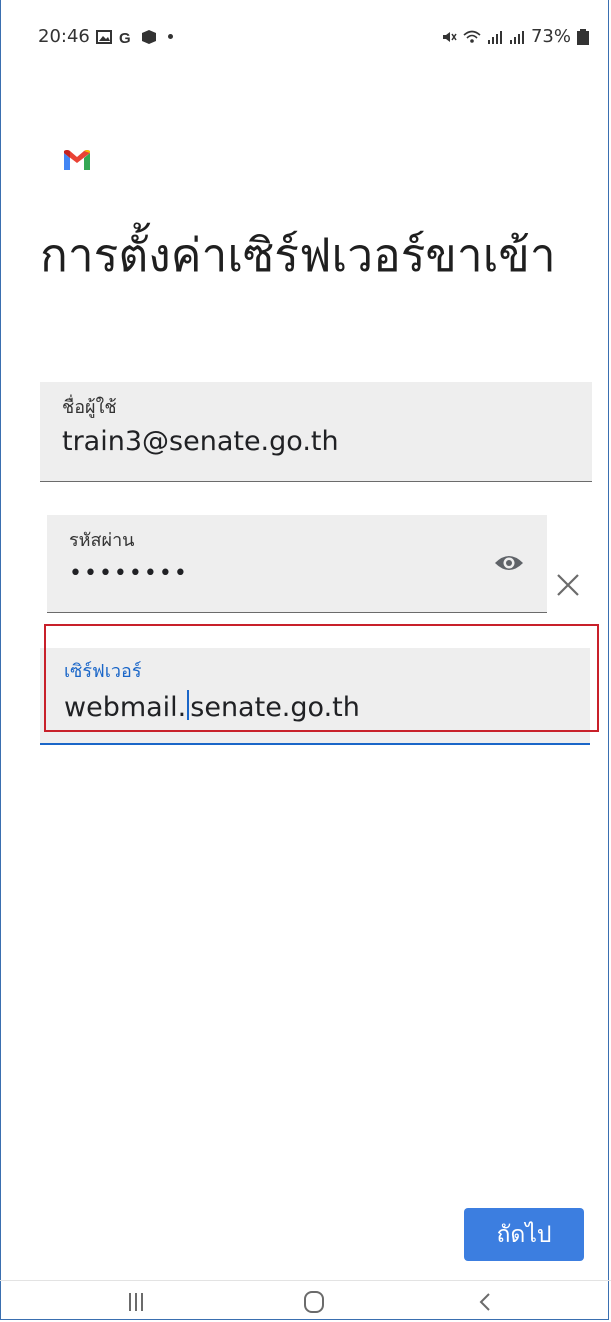  Describe the element at coordinates (524, 1234) in the screenshot. I see `next-button: ถัดไป` at that location.